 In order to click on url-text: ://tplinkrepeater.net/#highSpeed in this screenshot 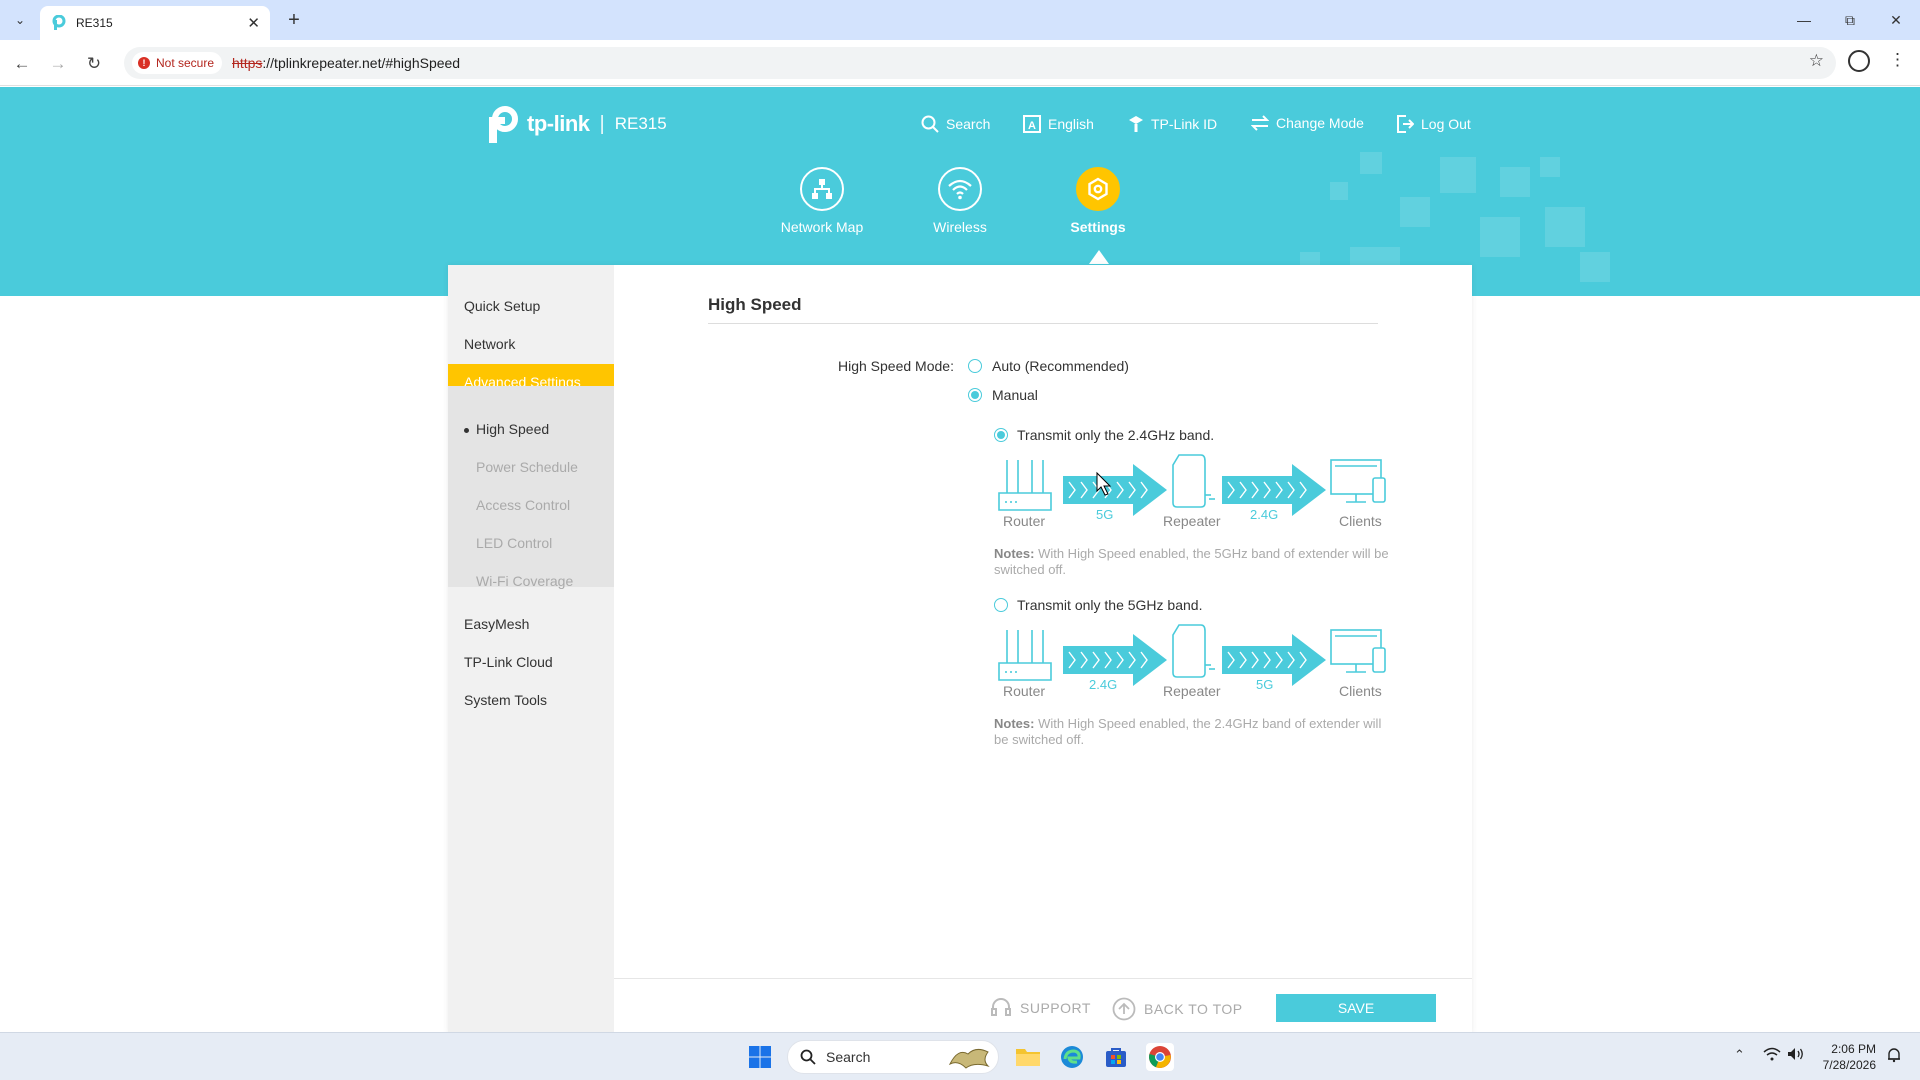, I will do `click(361, 63)`.